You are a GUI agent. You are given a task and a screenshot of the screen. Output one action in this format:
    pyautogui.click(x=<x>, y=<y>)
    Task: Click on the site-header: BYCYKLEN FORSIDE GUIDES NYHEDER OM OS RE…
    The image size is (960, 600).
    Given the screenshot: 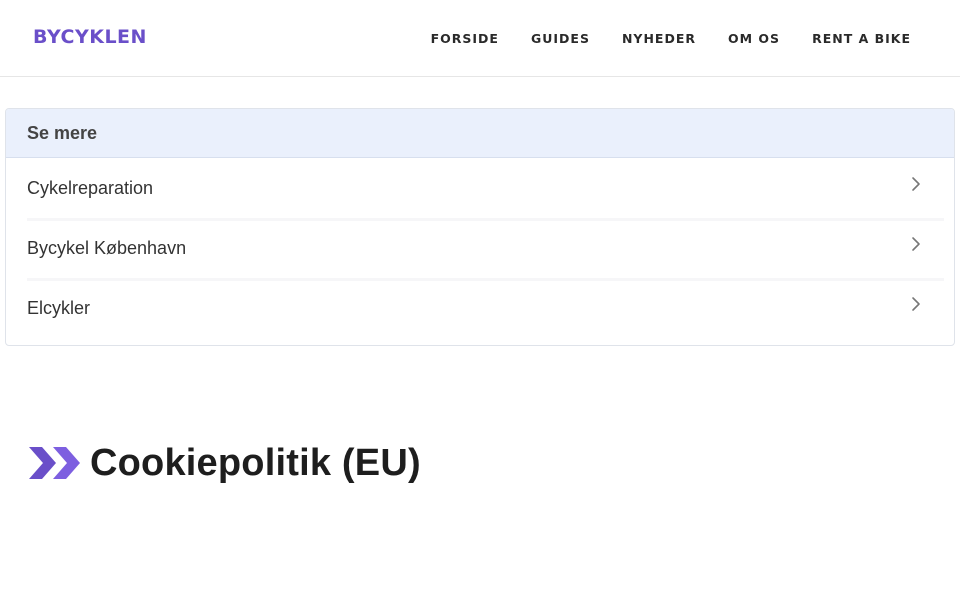 What is the action you would take?
    pyautogui.click(x=480, y=38)
    